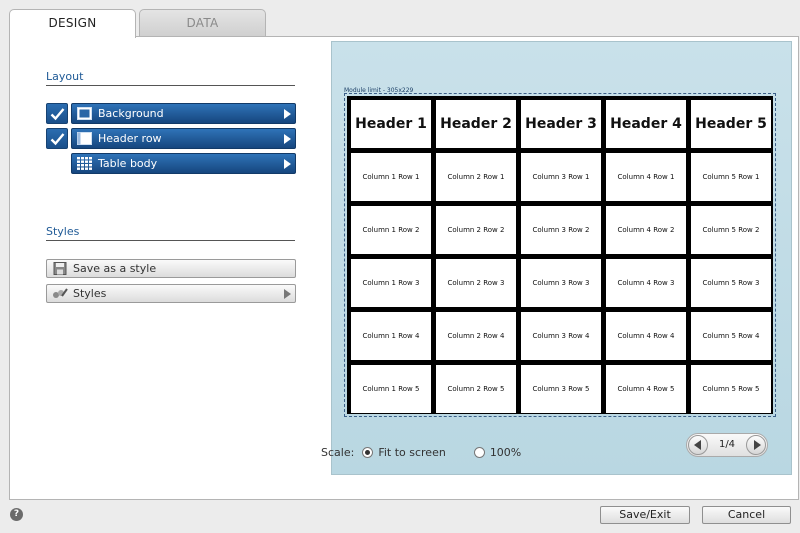 The width and height of the screenshot is (800, 533). I want to click on scale-options: Scale: Fit to screen 100%, so click(421, 452).